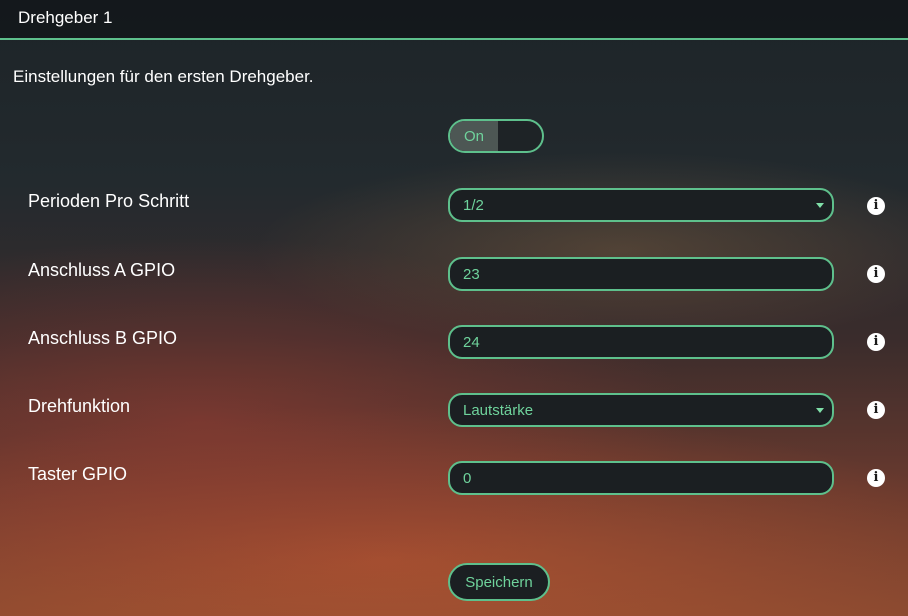 This screenshot has width=908, height=616. Describe the element at coordinates (471, 274) in the screenshot. I see `pin-a-gpio-value: 23` at that location.